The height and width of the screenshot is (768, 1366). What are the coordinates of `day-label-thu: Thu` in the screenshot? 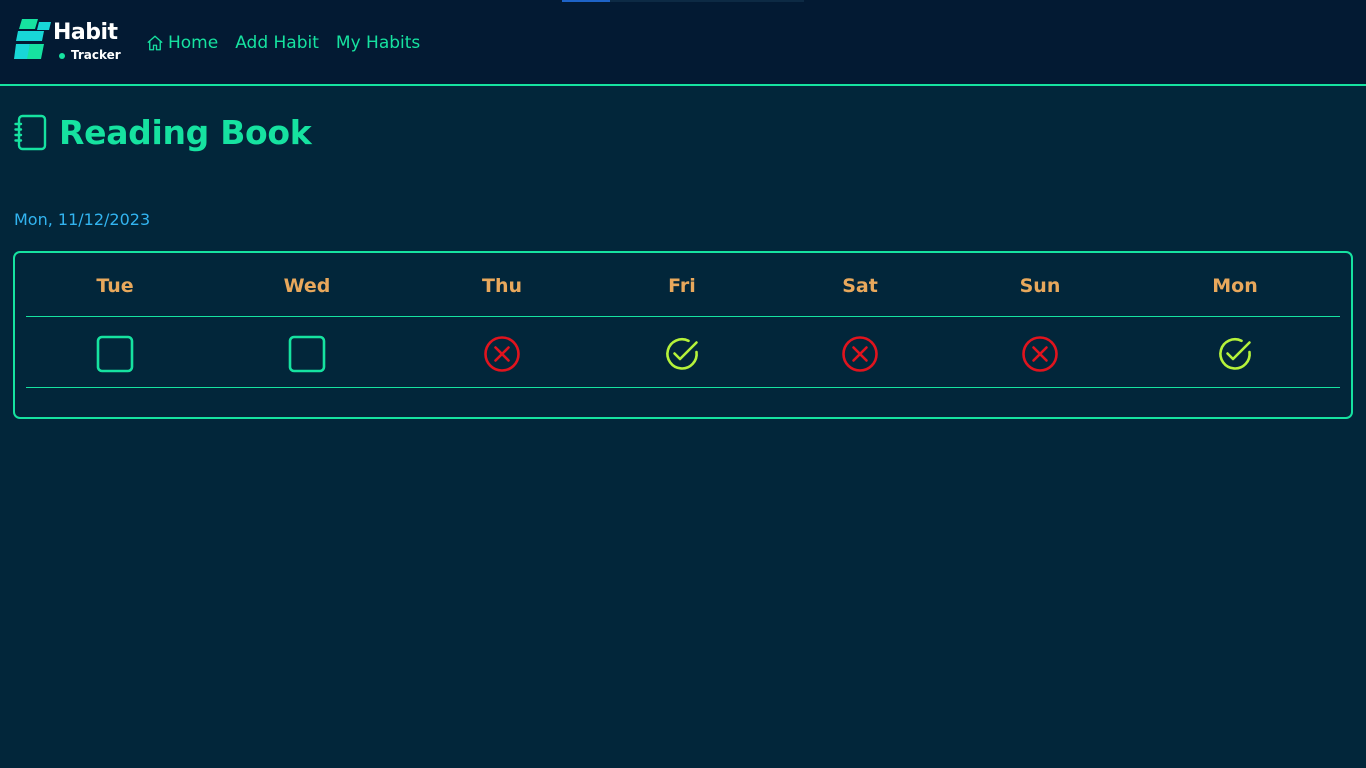 It's located at (501, 286).